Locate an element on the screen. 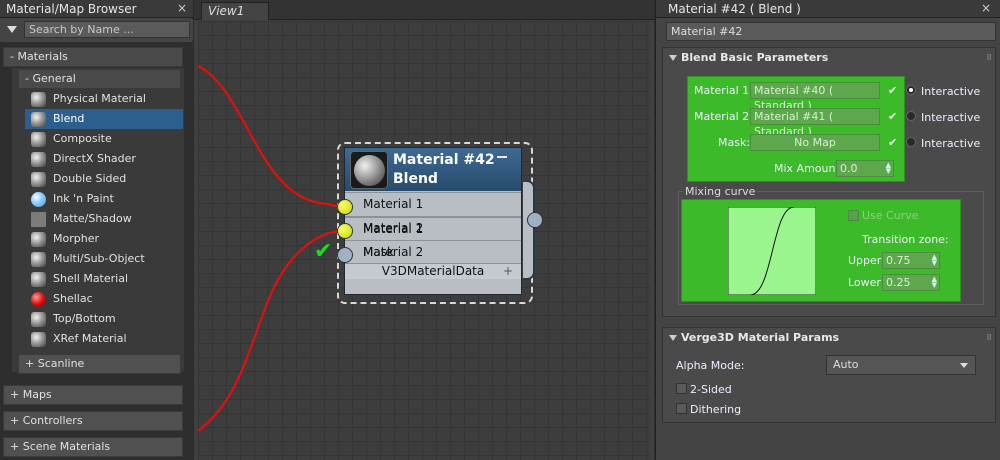  browser-title: Material/Map Browser is located at coordinates (71, 9).